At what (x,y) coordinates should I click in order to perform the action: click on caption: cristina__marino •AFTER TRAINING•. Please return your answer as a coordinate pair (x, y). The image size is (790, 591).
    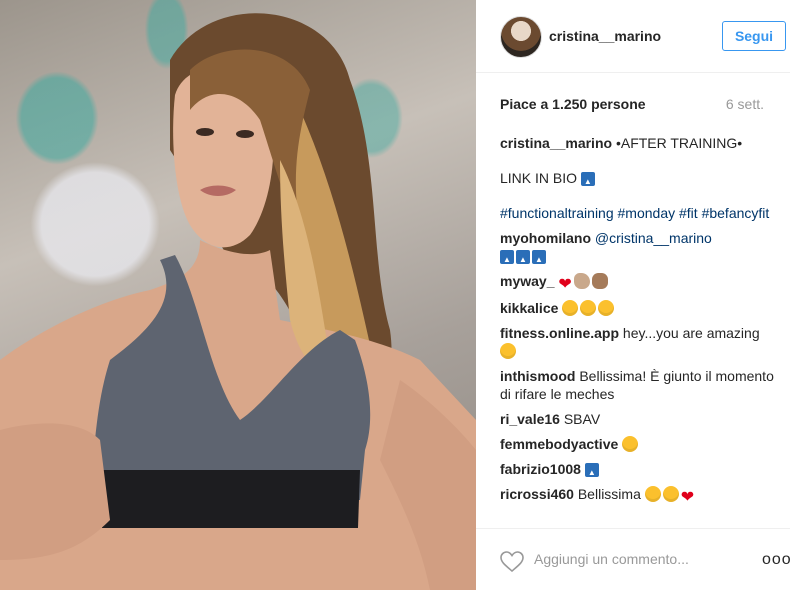
    Looking at the image, I should click on (640, 143).